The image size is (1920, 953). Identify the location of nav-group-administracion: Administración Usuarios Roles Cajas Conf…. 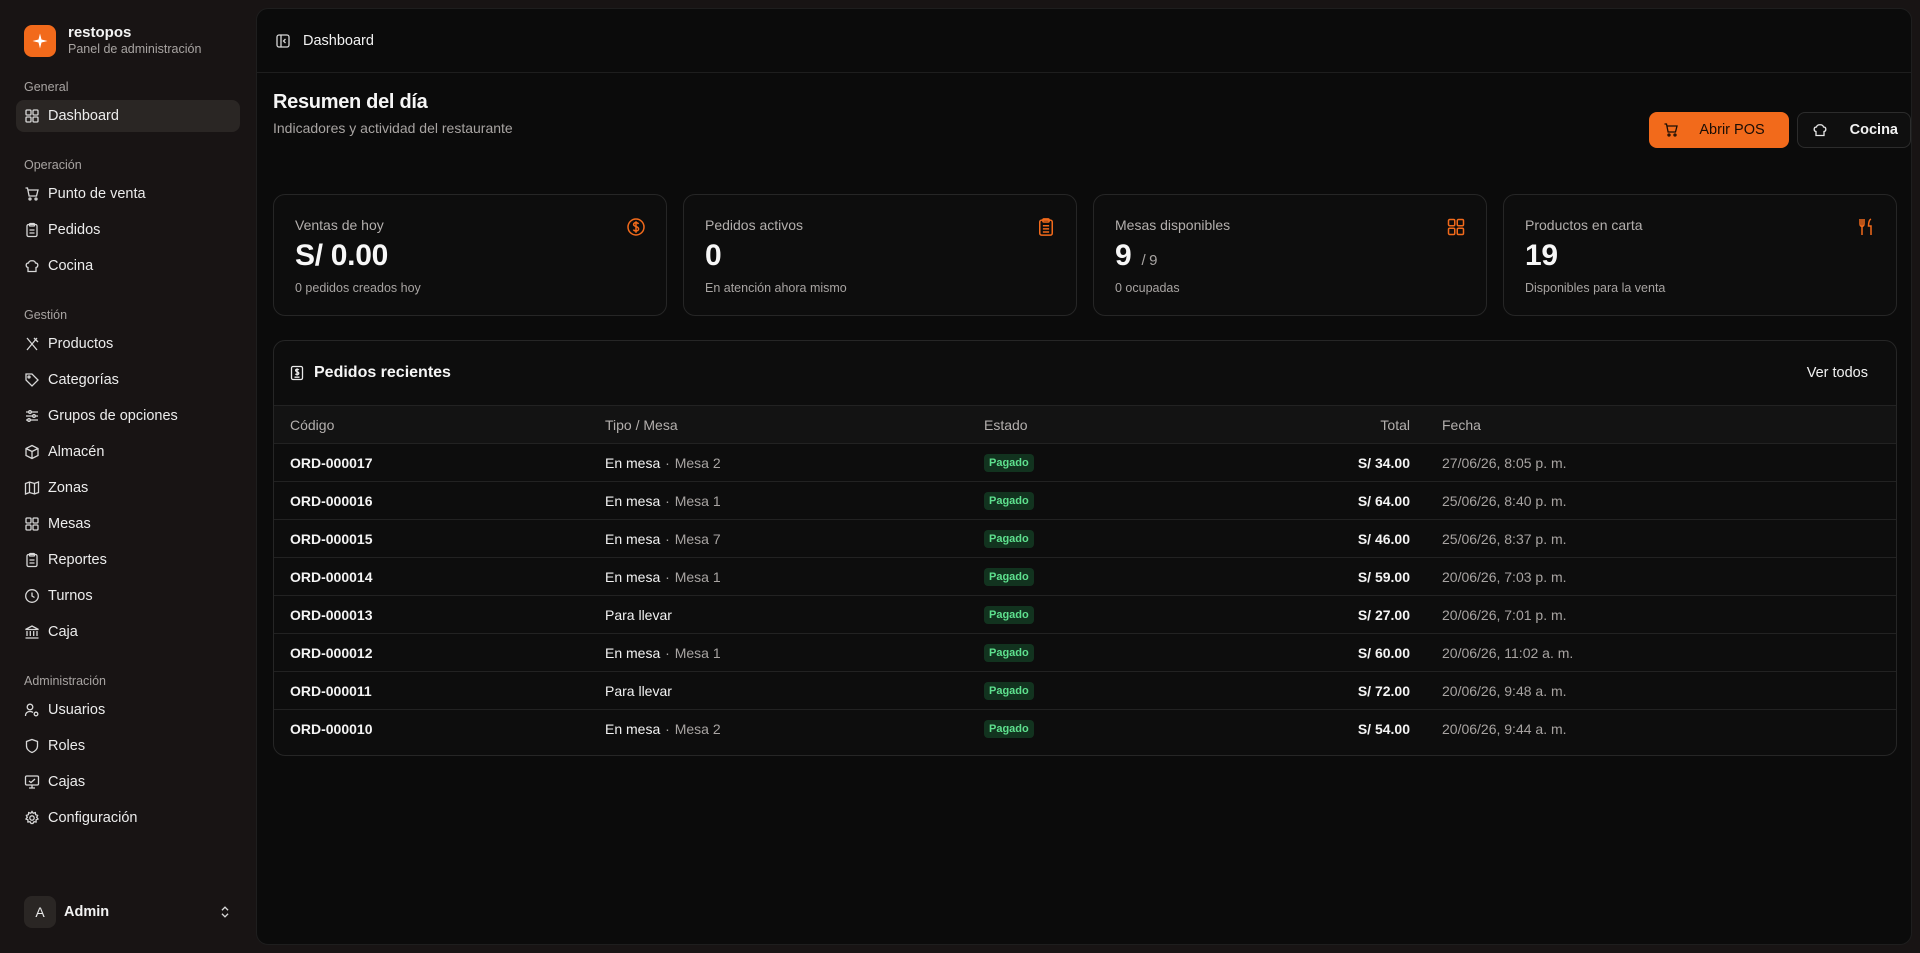
(128, 753).